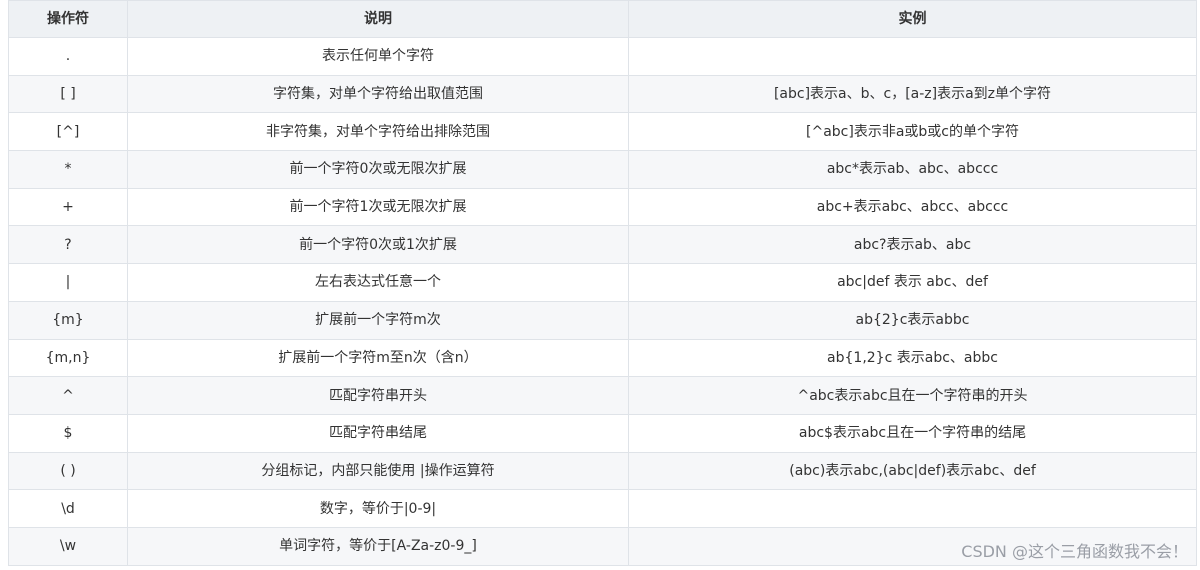 This screenshot has width=1200, height=570. Describe the element at coordinates (912, 320) in the screenshot. I see `example-cell: ab{2}c表示abbc` at that location.